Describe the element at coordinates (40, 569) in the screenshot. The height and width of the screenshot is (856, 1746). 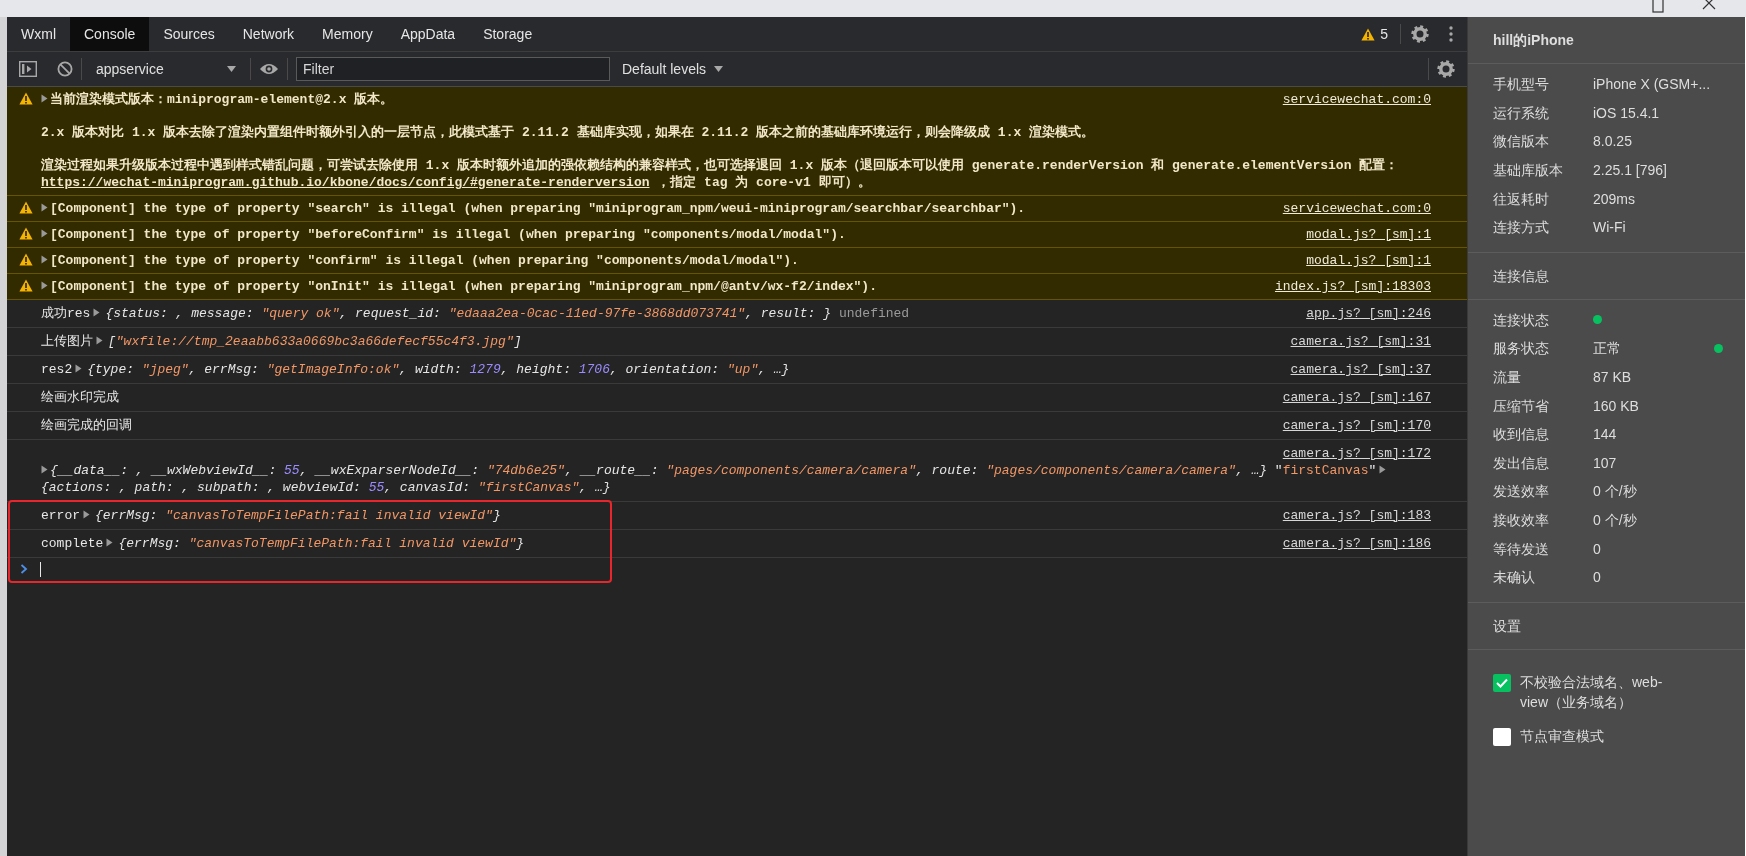
I see `text-cursor` at that location.